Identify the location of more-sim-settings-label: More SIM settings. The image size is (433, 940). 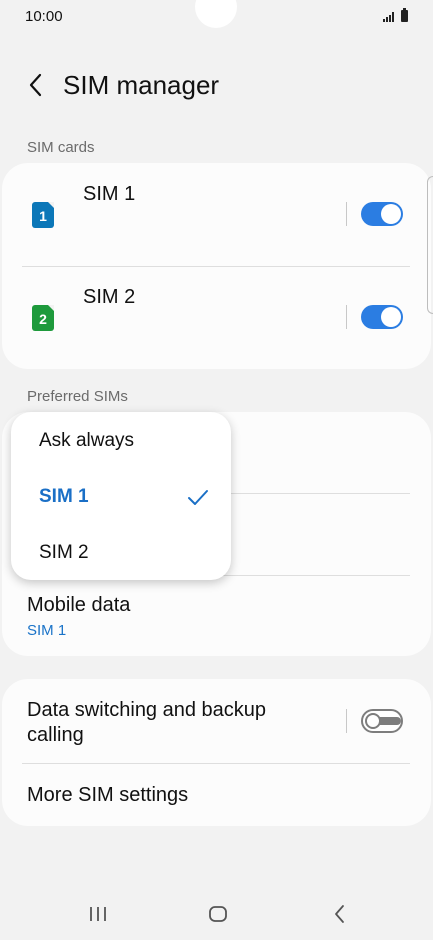
(108, 795).